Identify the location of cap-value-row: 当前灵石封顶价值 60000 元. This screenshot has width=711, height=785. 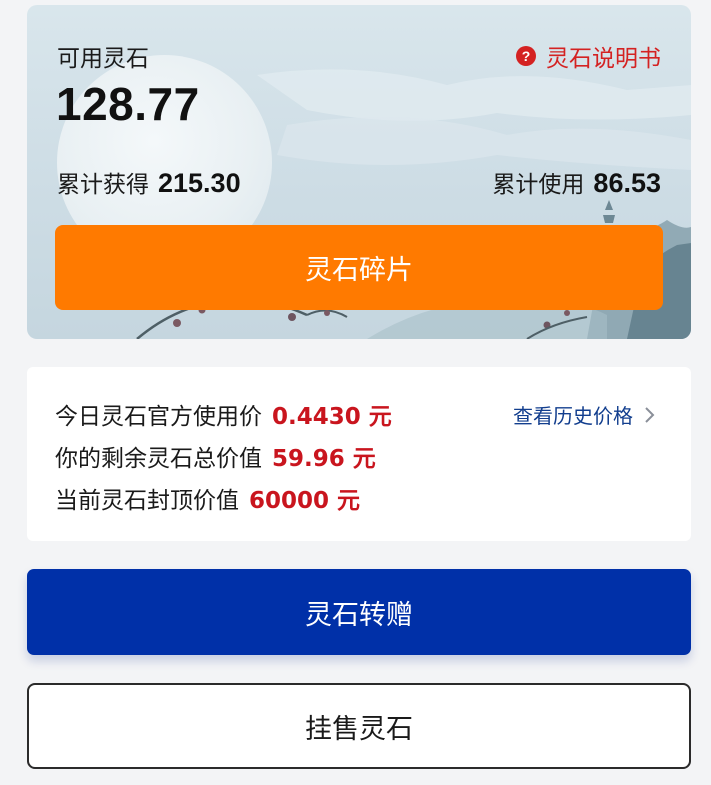
(207, 498).